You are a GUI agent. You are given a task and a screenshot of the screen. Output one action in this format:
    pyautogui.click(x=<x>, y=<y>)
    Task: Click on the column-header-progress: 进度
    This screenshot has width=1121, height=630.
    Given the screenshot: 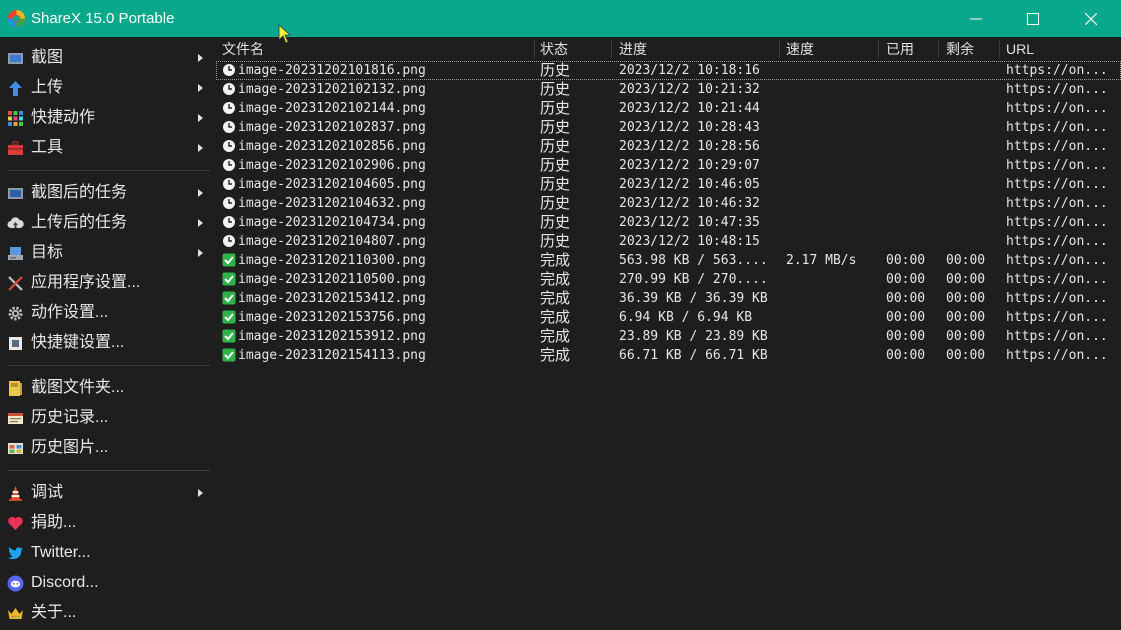 What is the action you would take?
    pyautogui.click(x=633, y=49)
    